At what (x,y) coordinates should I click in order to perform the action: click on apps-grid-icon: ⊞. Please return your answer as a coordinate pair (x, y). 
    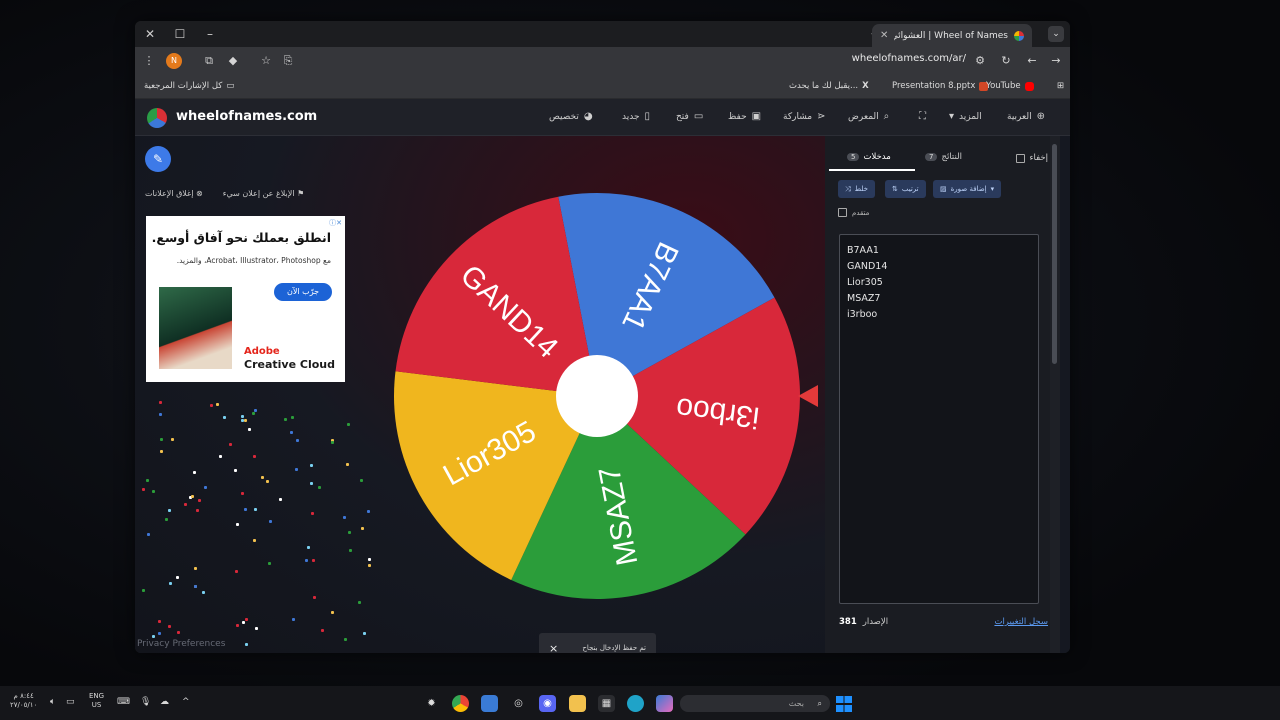
    Looking at the image, I should click on (1060, 86).